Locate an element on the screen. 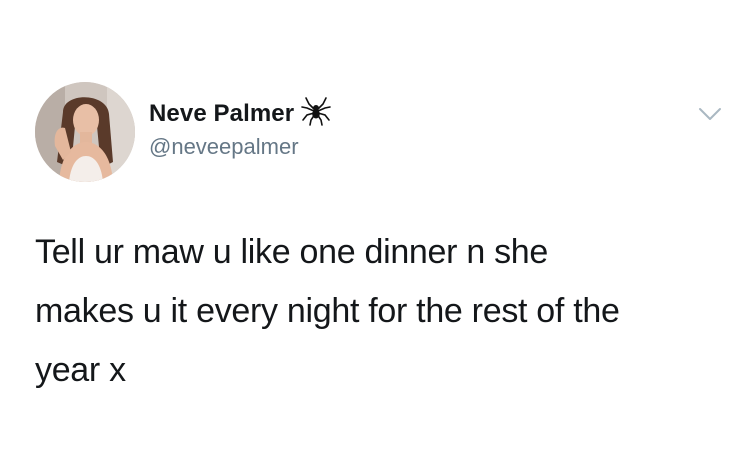 The width and height of the screenshot is (750, 475). author-display-name: Neve Palmer is located at coordinates (221, 114).